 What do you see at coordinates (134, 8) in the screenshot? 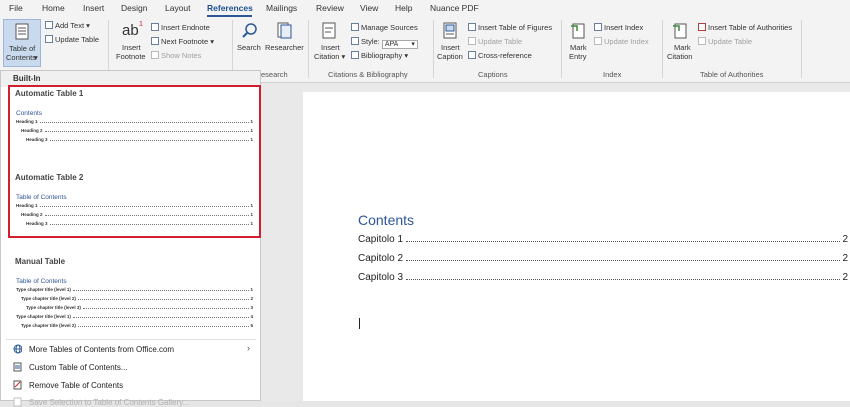
I see `tab-design: Design` at bounding box center [134, 8].